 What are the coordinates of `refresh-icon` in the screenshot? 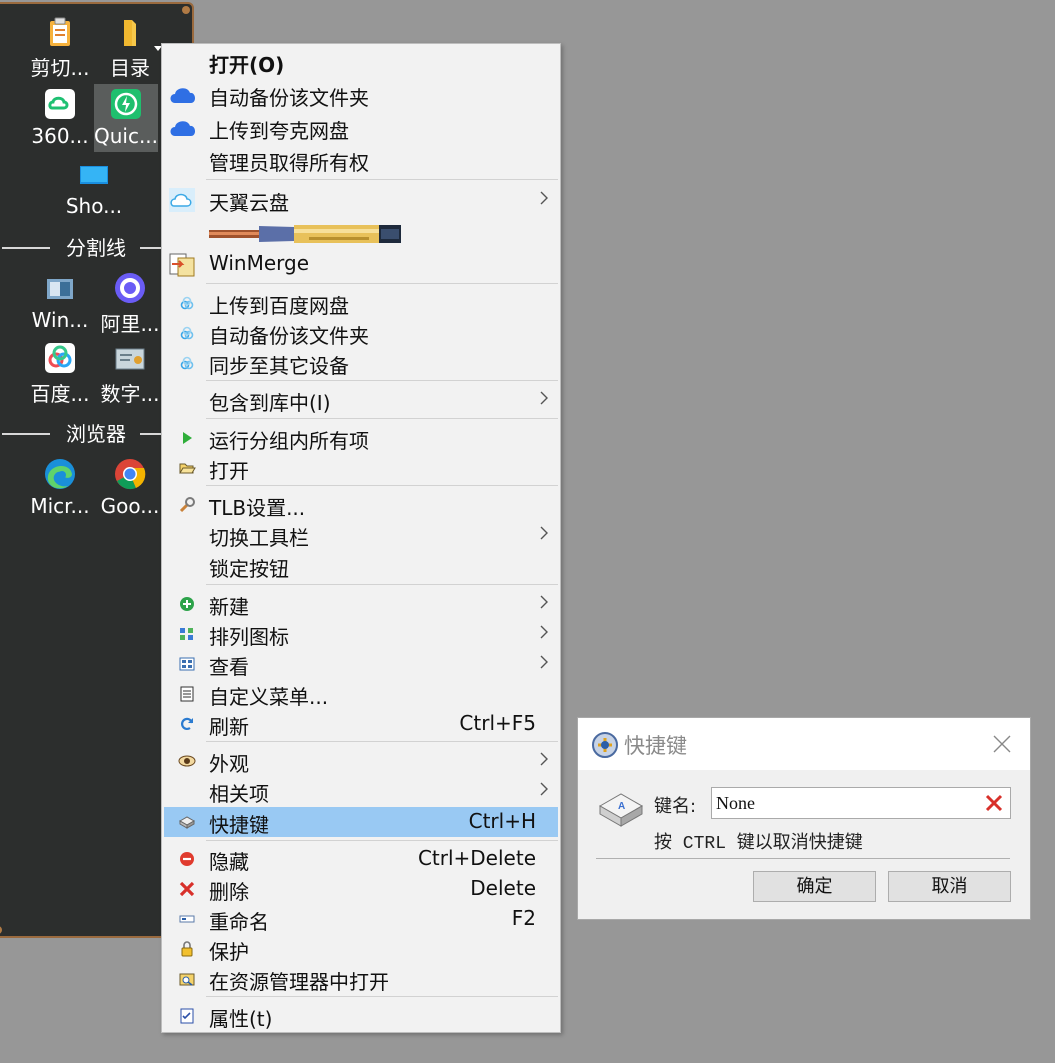 It's located at (187, 724).